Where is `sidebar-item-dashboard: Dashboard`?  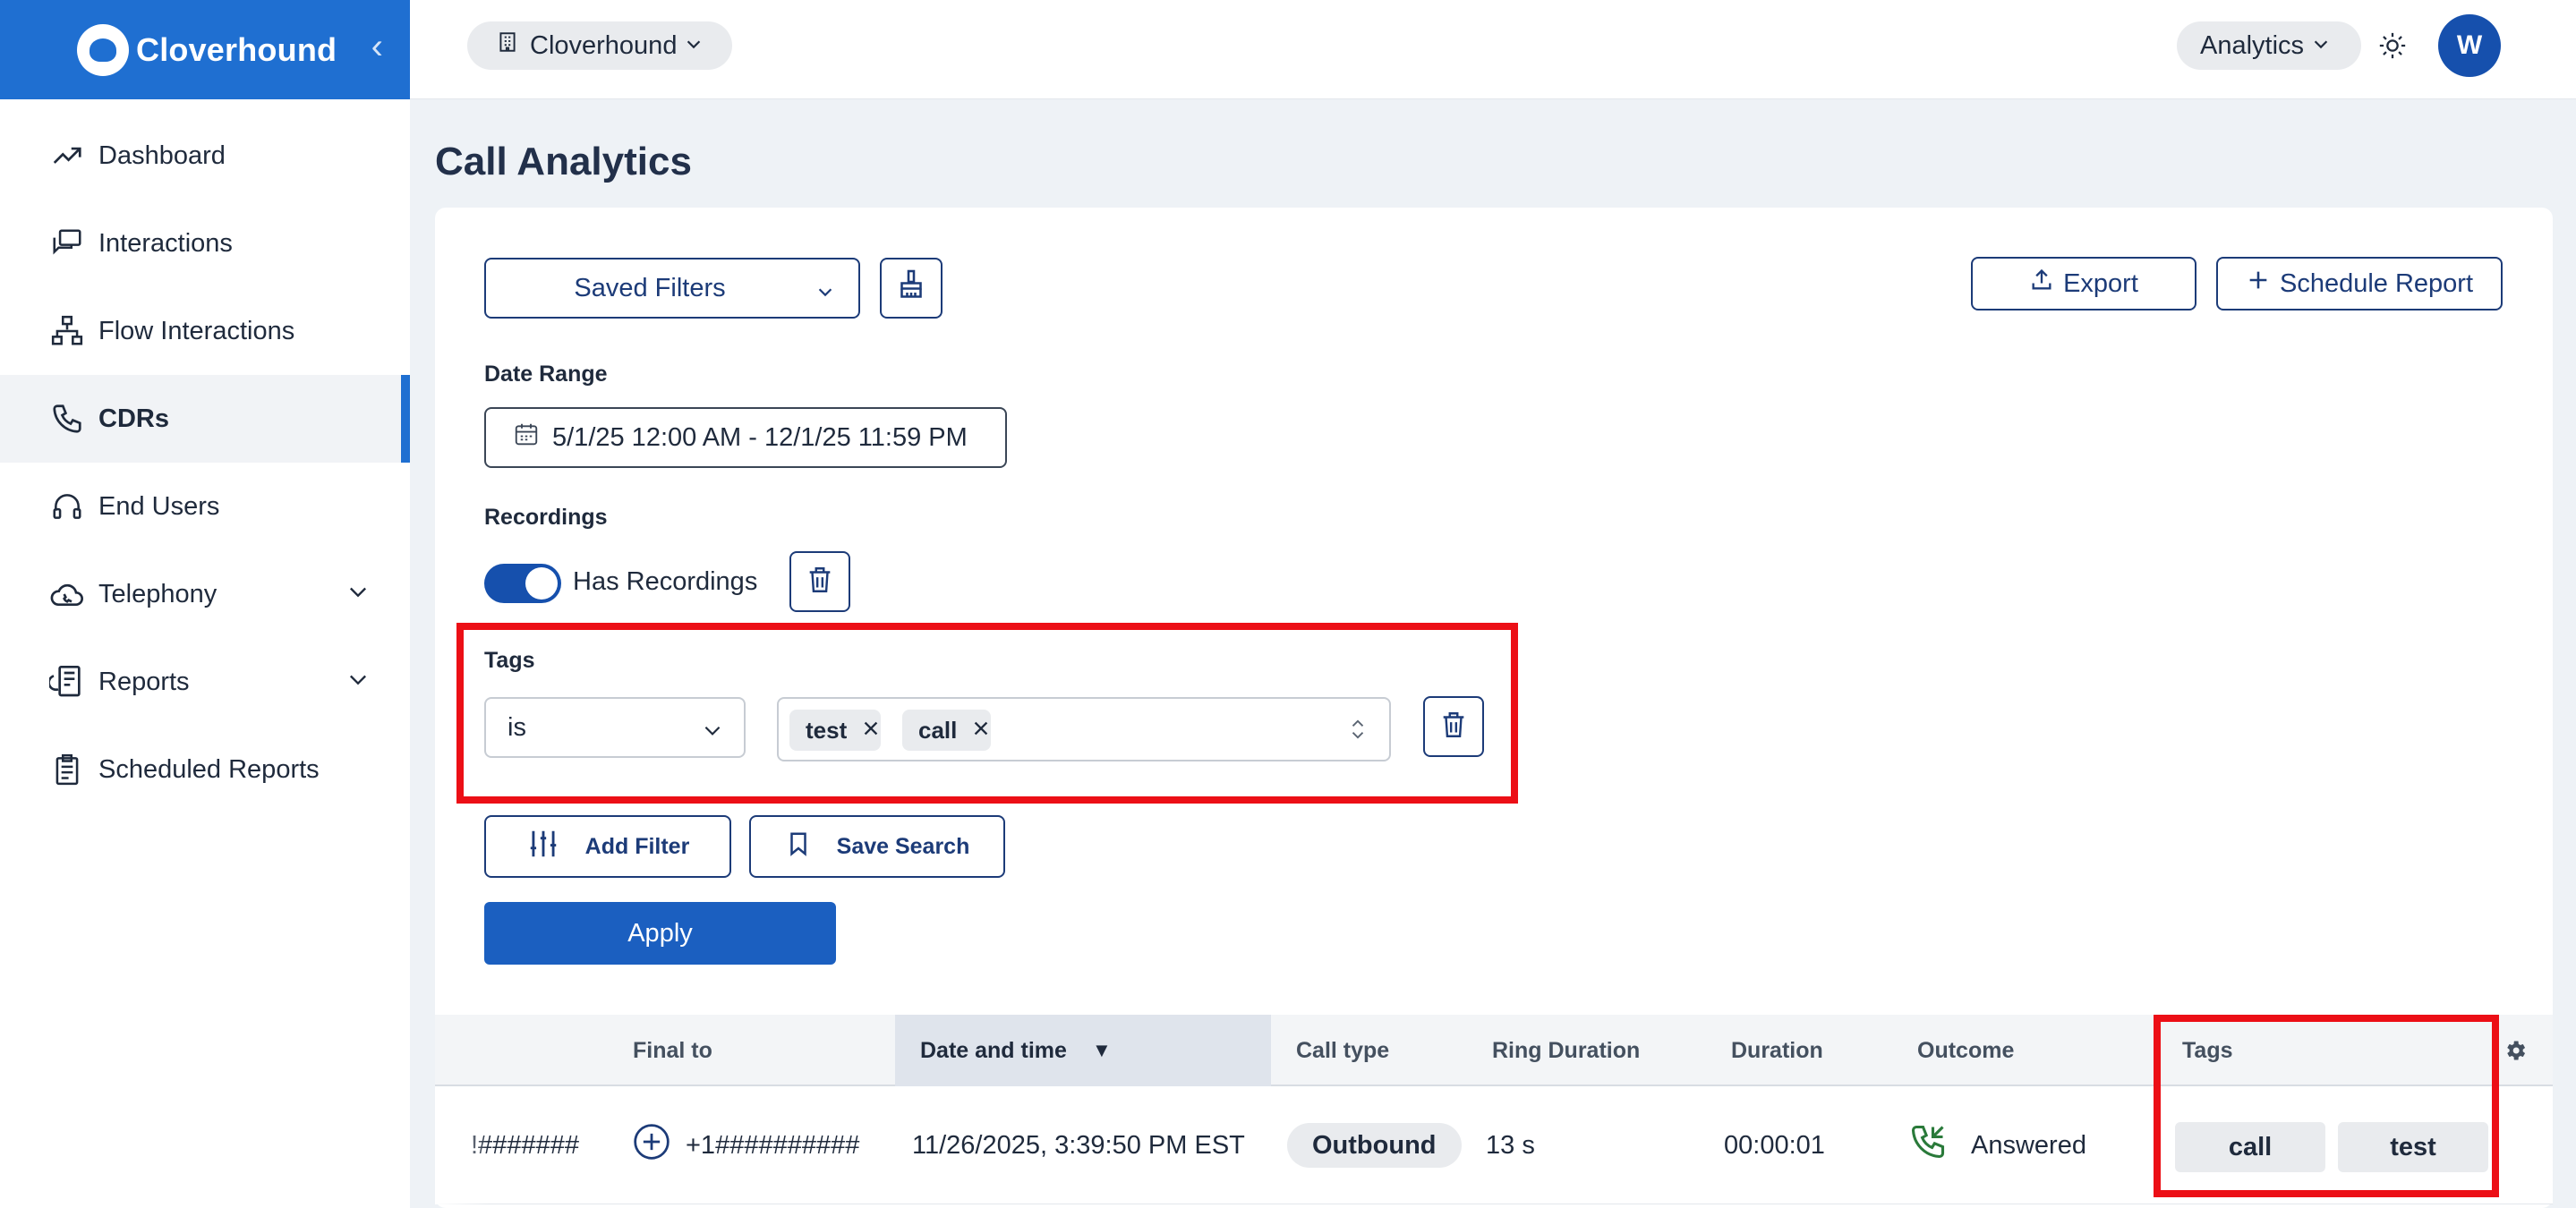
sidebar-item-dashboard: Dashboard is located at coordinates (205, 156).